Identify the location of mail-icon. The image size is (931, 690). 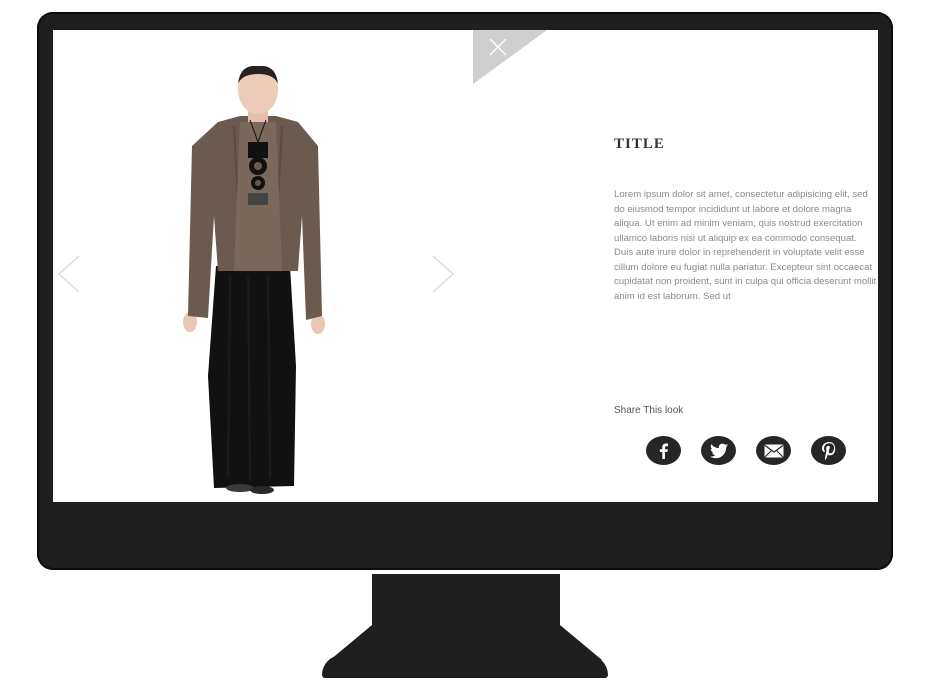
(773, 450).